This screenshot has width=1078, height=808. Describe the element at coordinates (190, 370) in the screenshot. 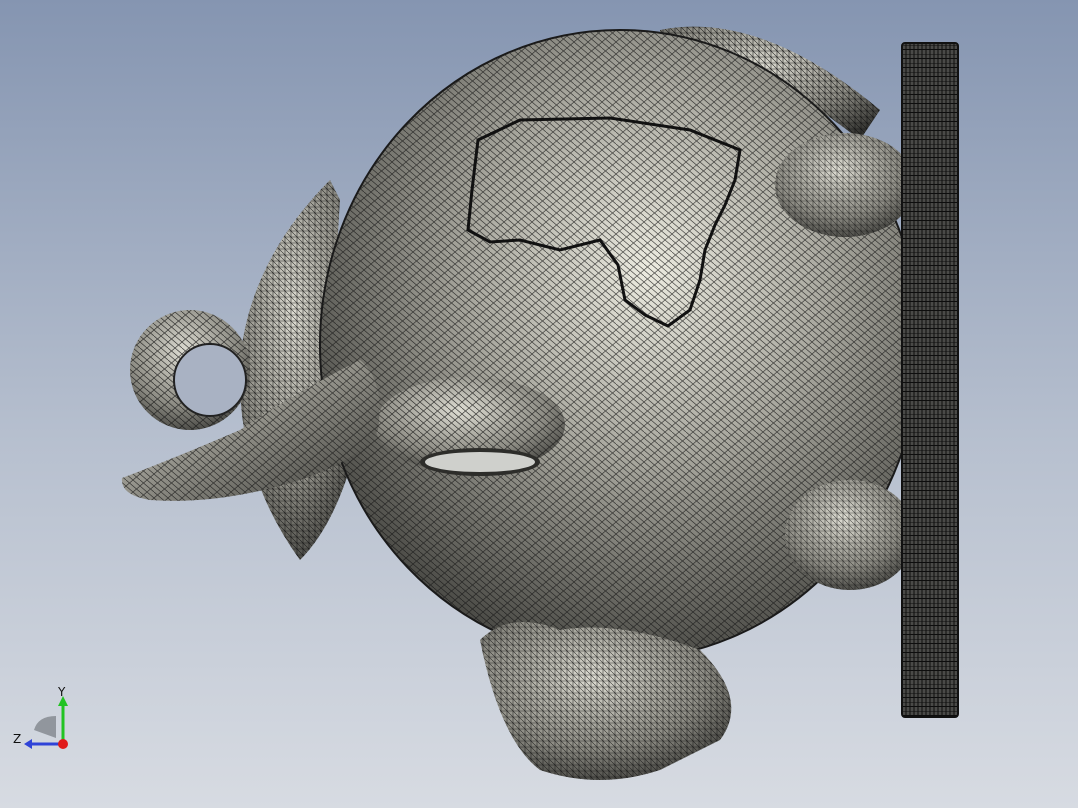

I see `tail-ring` at that location.